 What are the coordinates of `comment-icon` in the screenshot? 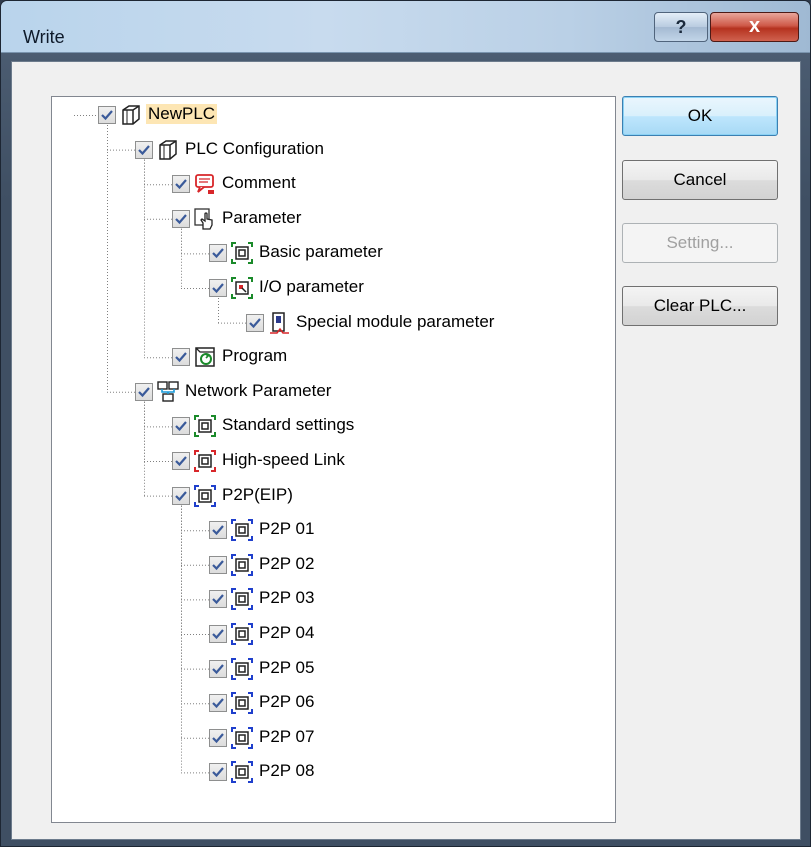 It's located at (205, 184).